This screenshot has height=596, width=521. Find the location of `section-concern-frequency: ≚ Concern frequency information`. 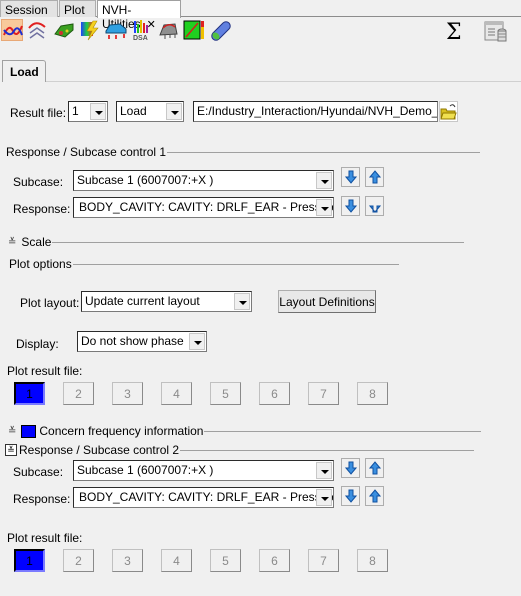

section-concern-frequency: ≚ Concern frequency information is located at coordinates (245, 431).